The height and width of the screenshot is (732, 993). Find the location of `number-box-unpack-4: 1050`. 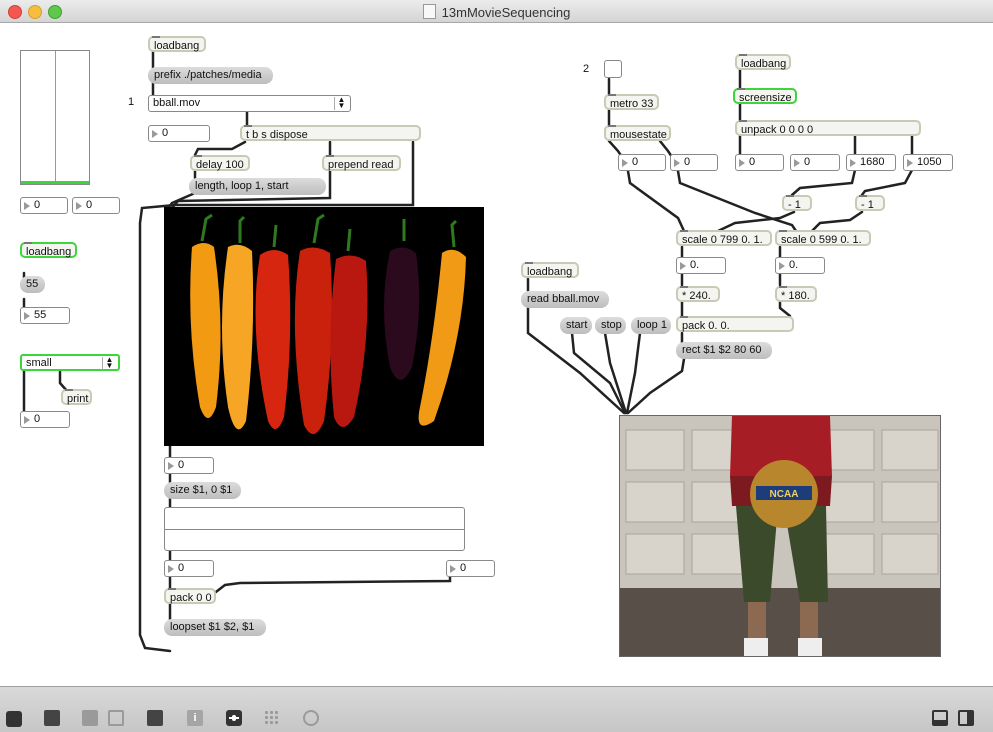

number-box-unpack-4: 1050 is located at coordinates (928, 162).